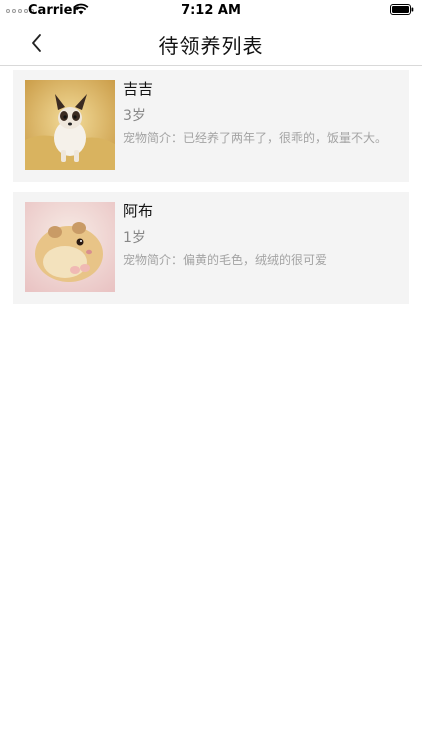  I want to click on pet-age: 1岁, so click(134, 238).